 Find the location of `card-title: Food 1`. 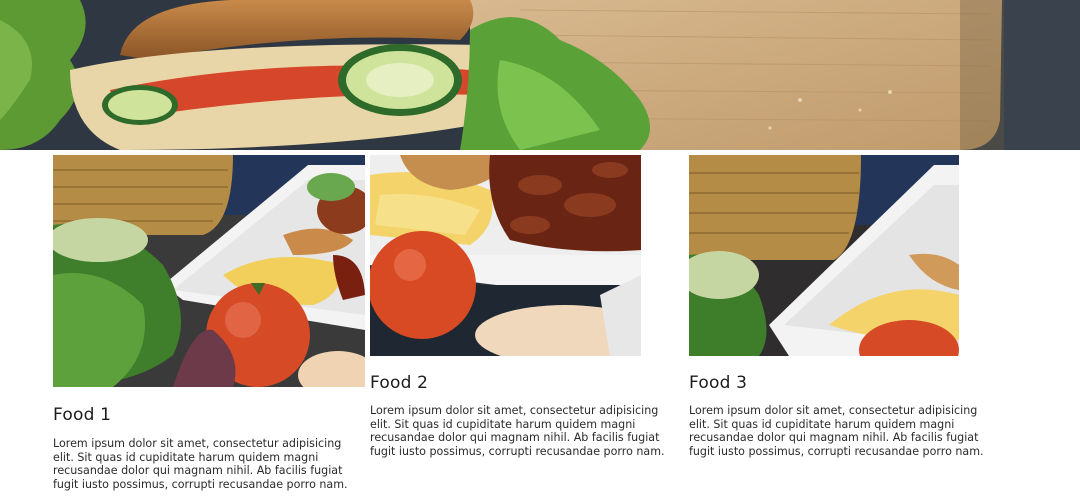

card-title: Food 1 is located at coordinates (82, 415).